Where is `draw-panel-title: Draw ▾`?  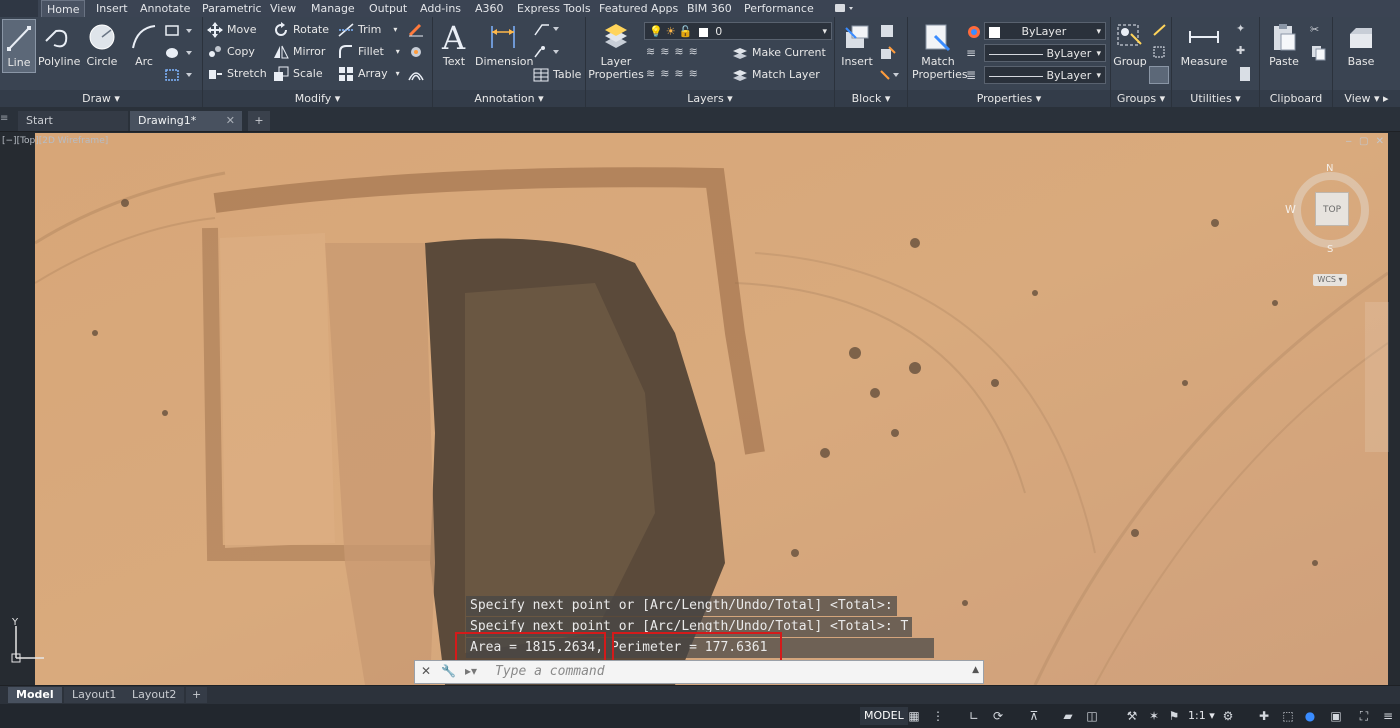 draw-panel-title: Draw ▾ is located at coordinates (101, 98).